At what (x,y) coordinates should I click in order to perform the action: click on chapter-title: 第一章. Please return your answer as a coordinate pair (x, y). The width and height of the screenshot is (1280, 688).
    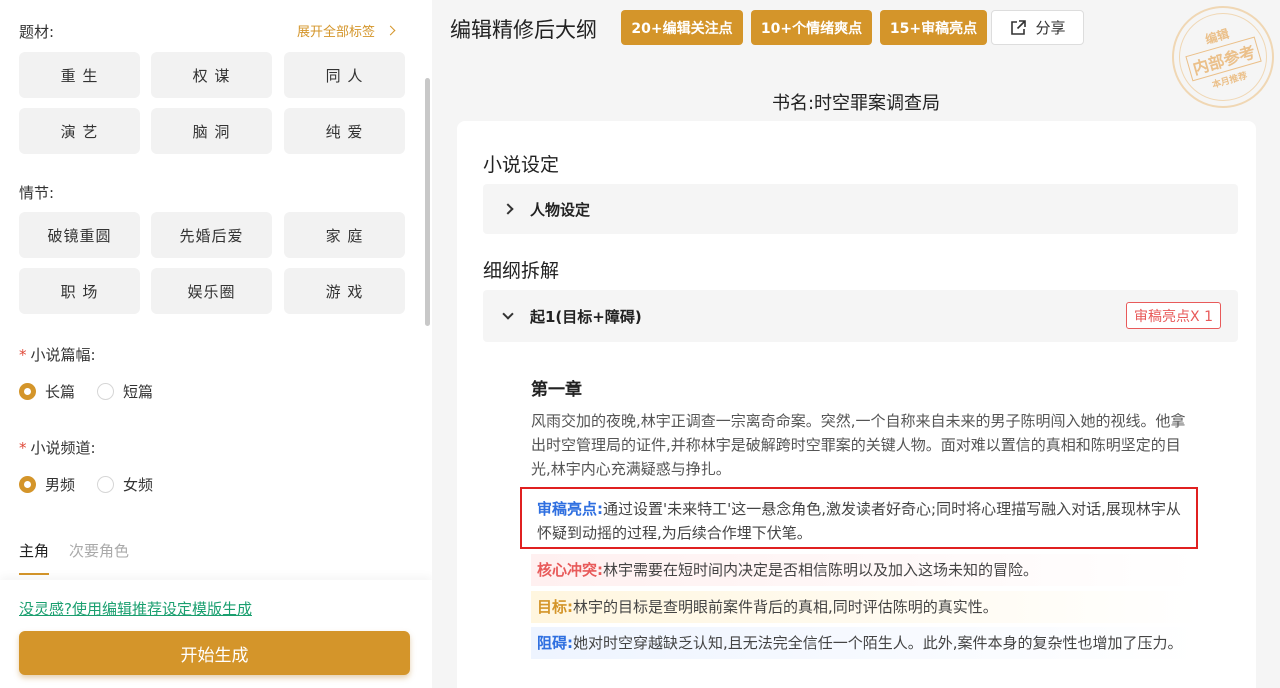
    Looking at the image, I should click on (556, 390).